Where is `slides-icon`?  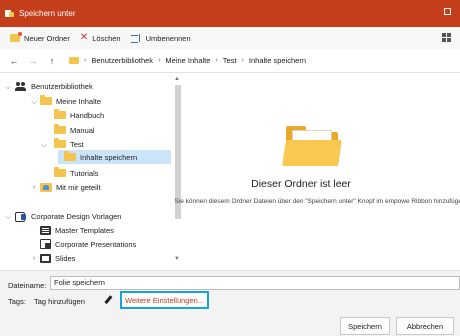
slides-icon is located at coordinates (45, 258).